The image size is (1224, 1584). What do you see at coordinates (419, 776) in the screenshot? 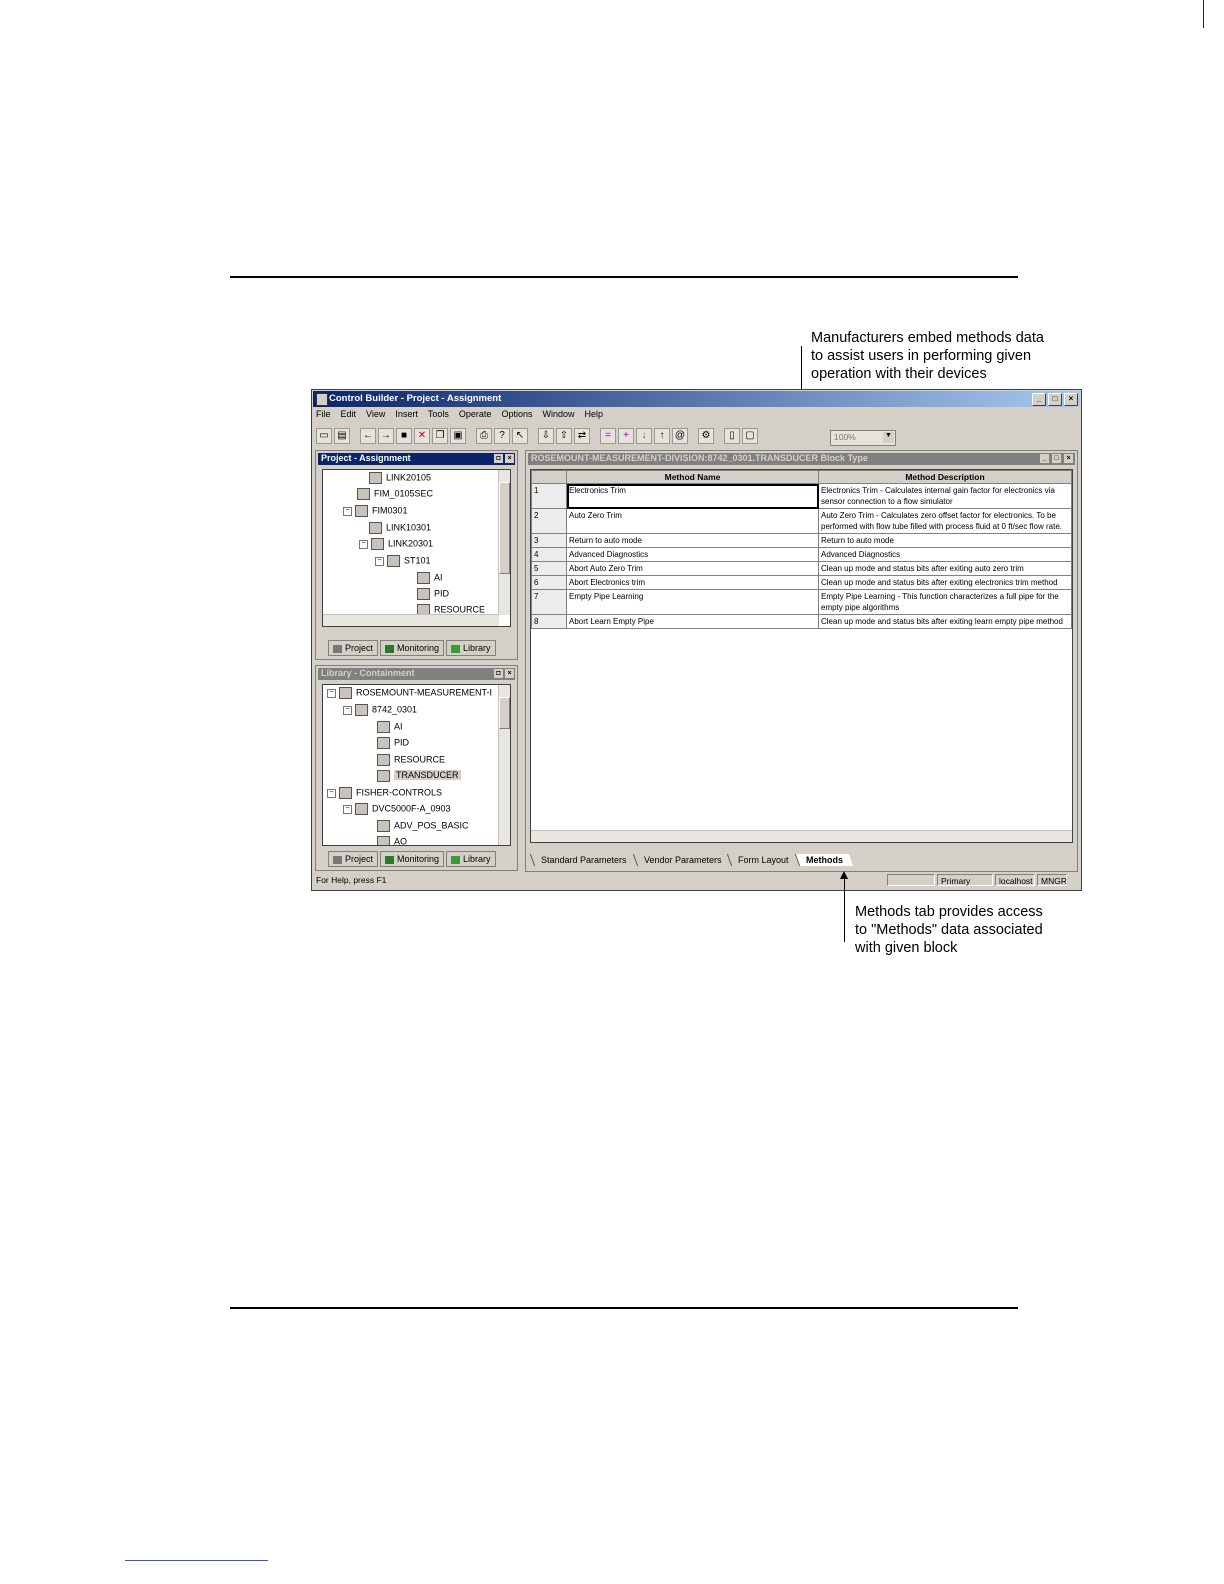
I see `tree-node: TRANSDUCER` at bounding box center [419, 776].